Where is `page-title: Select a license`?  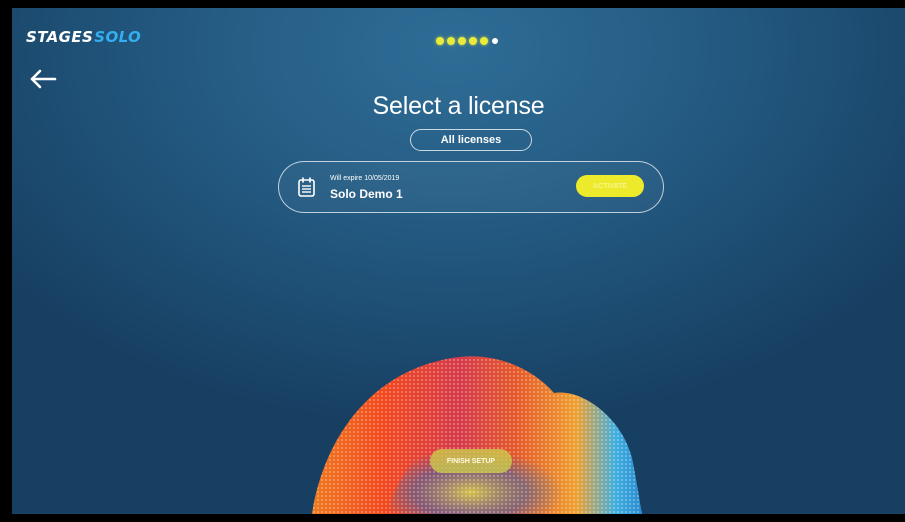
page-title: Select a license is located at coordinates (458, 106).